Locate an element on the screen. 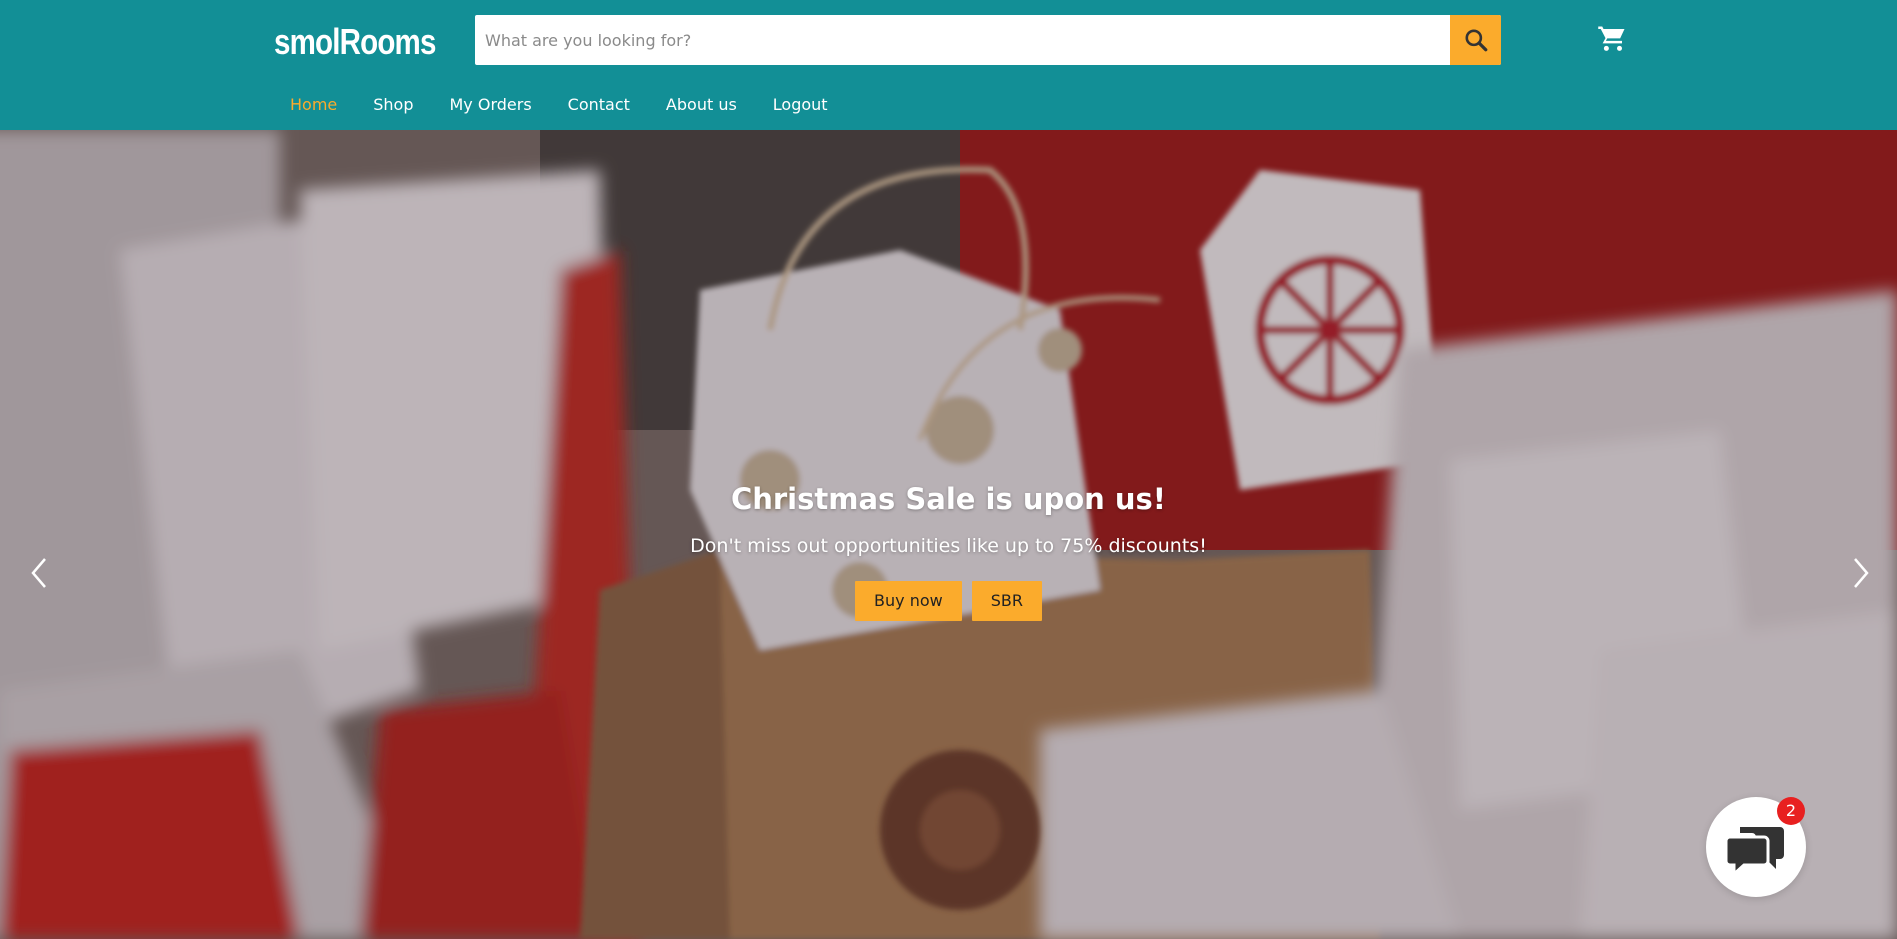 The width and height of the screenshot is (1897, 939). search-button is located at coordinates (1475, 40).